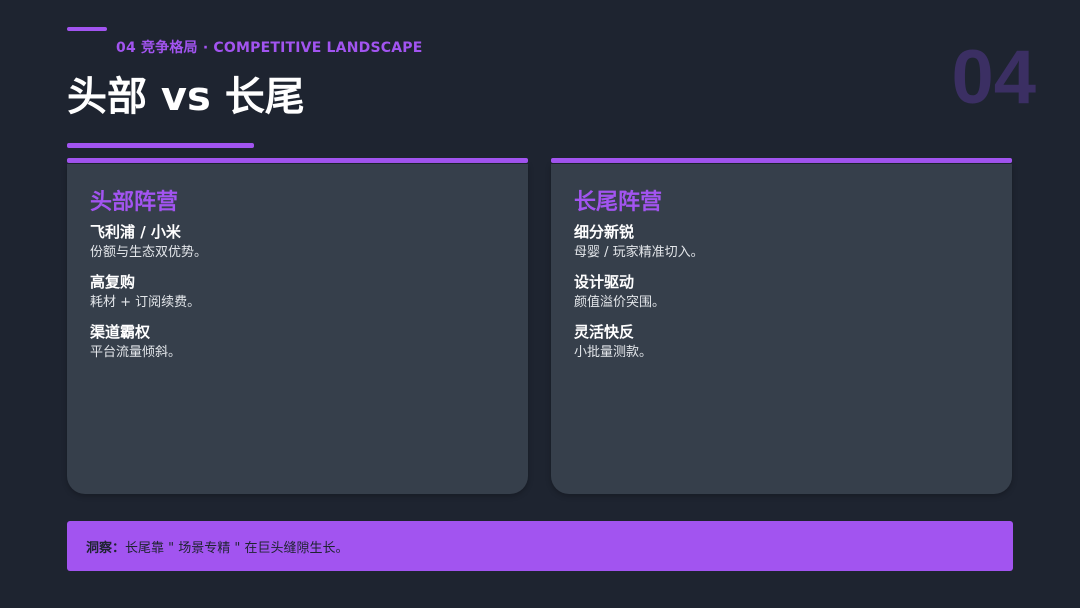 This screenshot has height=608, width=1080. Describe the element at coordinates (604, 332) in the screenshot. I see `item-title: 灵活快反` at that location.